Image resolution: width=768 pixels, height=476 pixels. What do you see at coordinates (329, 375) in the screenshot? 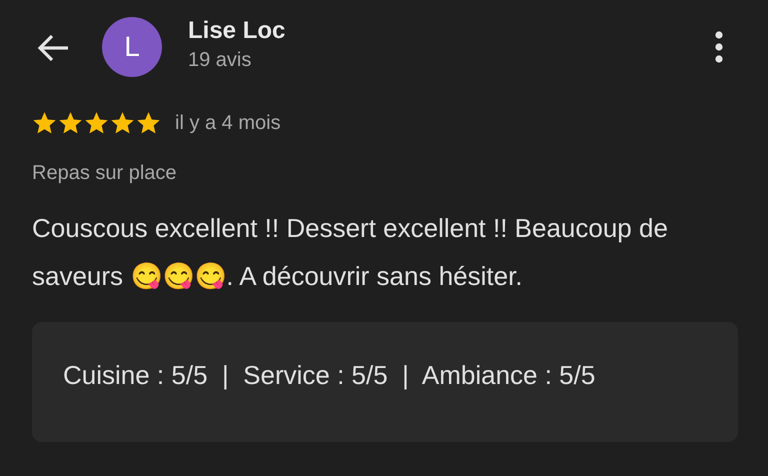
I see `ratings-summary: Cuisine : 5/5 | Service : 5/5 | Ambiance : 5/5` at bounding box center [329, 375].